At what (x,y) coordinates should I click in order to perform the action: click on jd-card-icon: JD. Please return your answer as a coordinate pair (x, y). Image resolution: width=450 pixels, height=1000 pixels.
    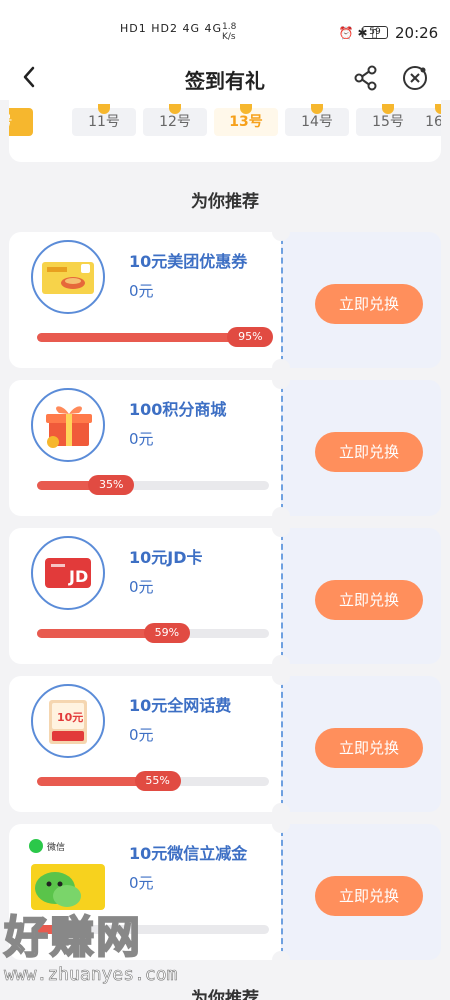
    Looking at the image, I should click on (68, 573).